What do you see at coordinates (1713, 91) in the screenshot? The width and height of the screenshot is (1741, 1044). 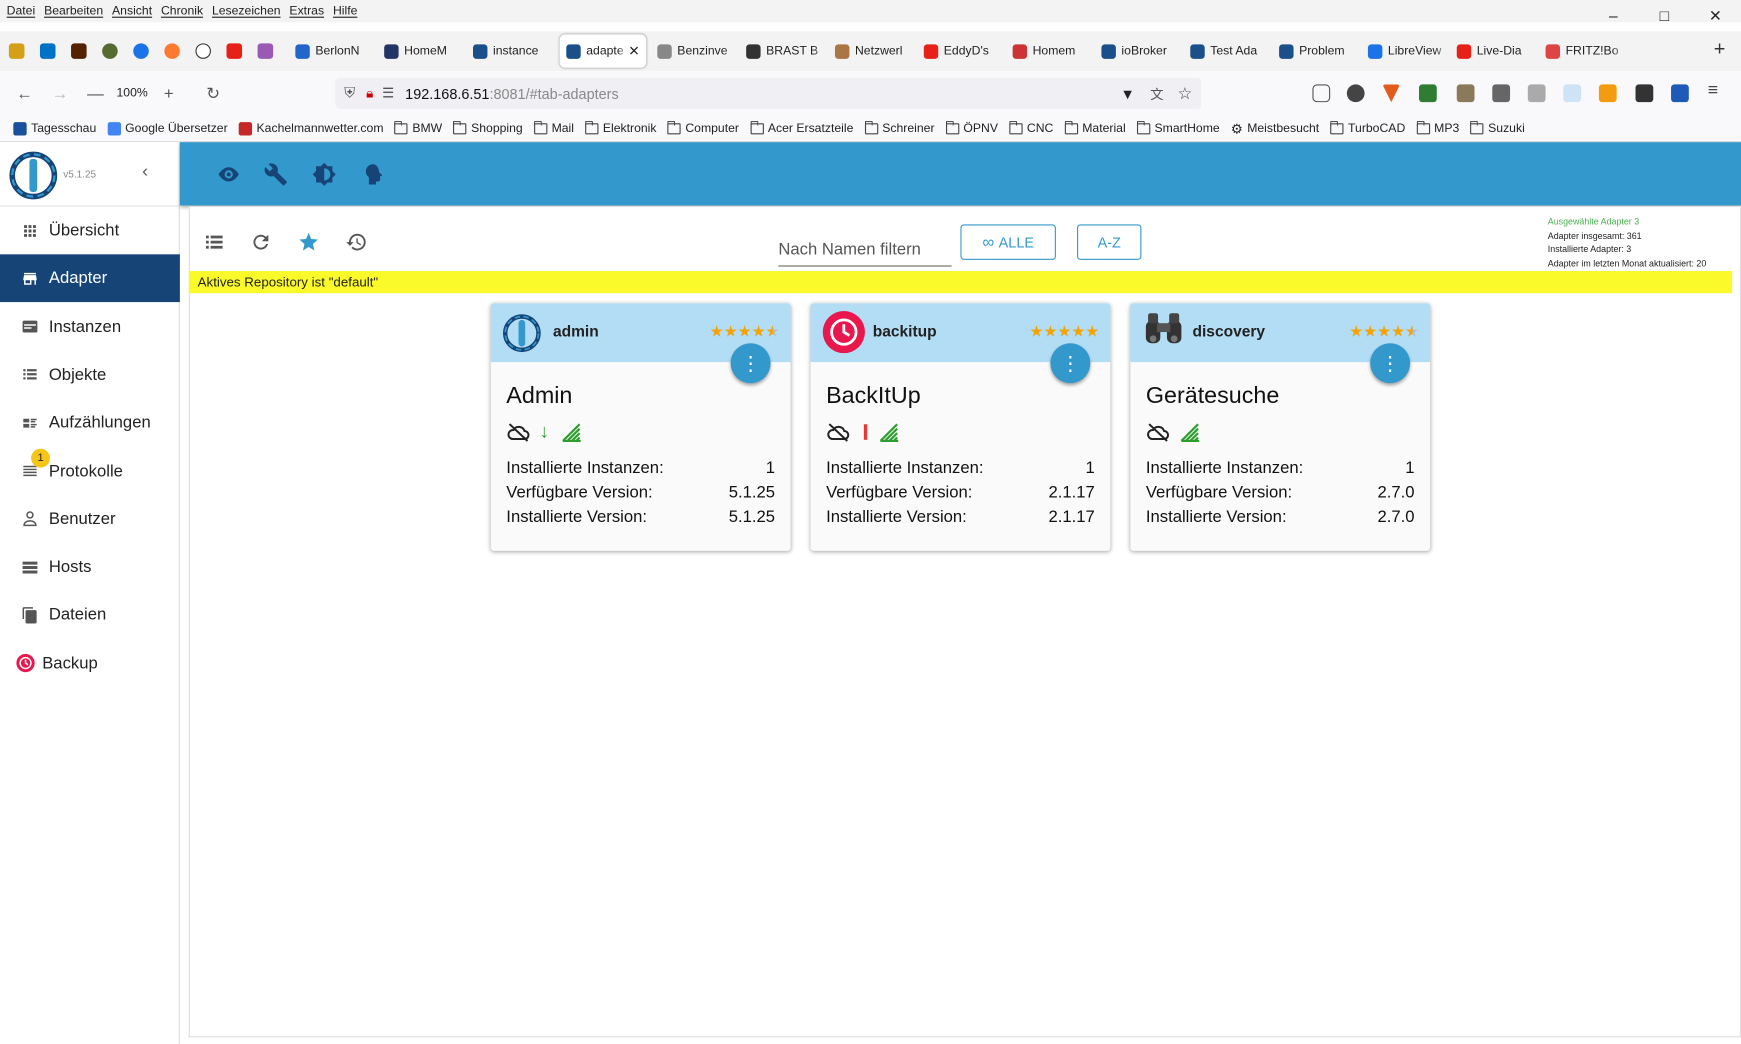 I see `hamburger-menu-icon: ≡` at bounding box center [1713, 91].